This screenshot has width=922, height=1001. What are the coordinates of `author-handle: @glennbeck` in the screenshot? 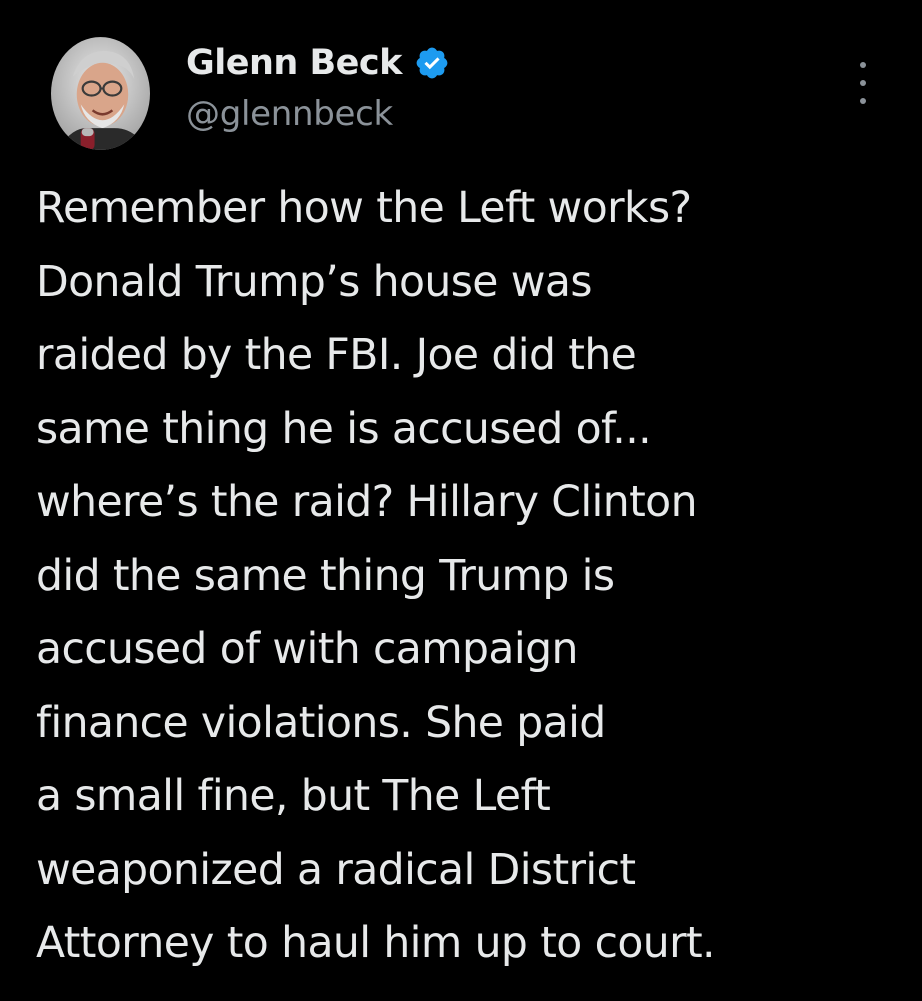 It's located at (289, 114).